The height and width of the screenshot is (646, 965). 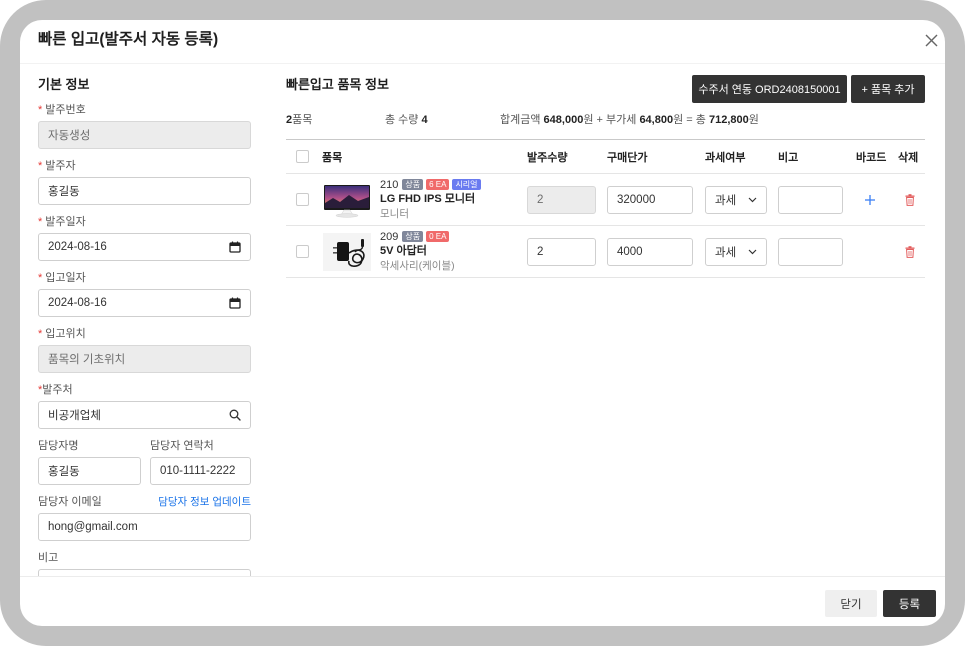 What do you see at coordinates (432, 184) in the screenshot?
I see `product-meta: 210 상품 6 EA 시리얼` at bounding box center [432, 184].